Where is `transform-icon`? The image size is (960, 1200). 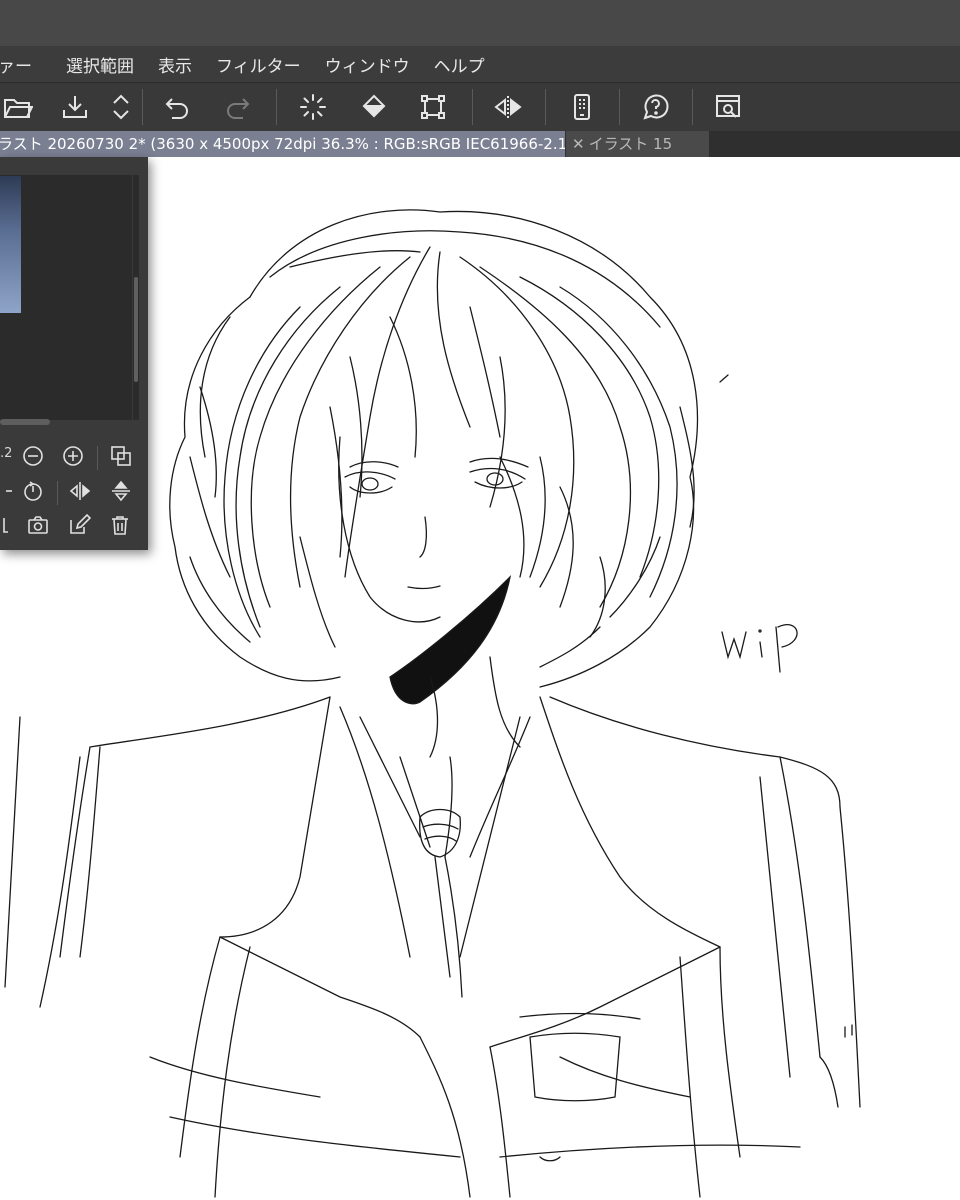
transform-icon is located at coordinates (433, 107).